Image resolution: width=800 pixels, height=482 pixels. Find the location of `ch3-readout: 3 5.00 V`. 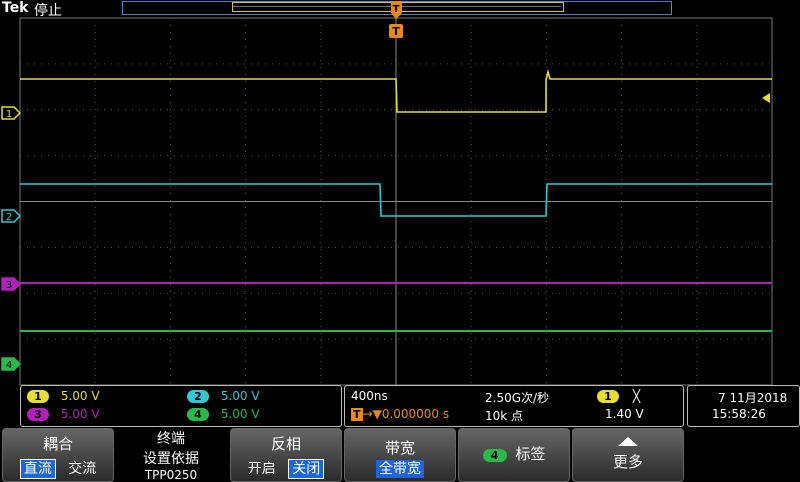

ch3-readout: 3 5.00 V is located at coordinates (63, 414).